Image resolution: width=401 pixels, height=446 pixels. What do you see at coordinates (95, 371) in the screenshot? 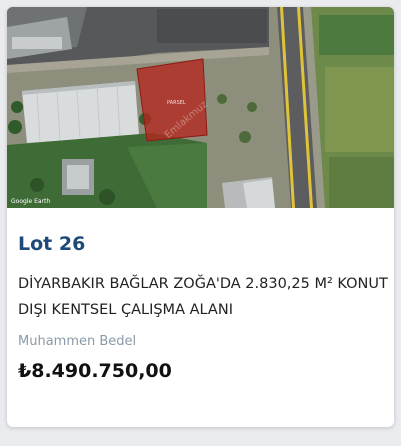
I see `price-value: ₺8.490.750,00` at bounding box center [95, 371].